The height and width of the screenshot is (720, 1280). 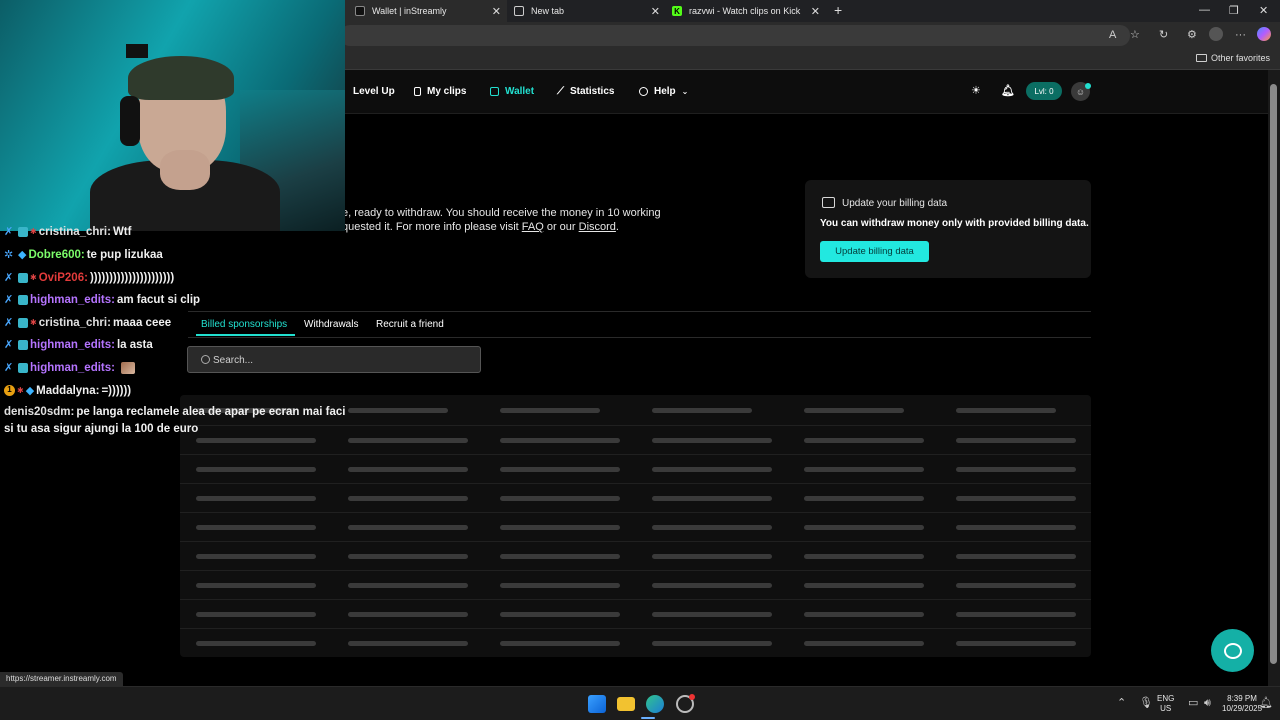 I want to click on date-label: 10/29/2025, so click(x=1242, y=708).